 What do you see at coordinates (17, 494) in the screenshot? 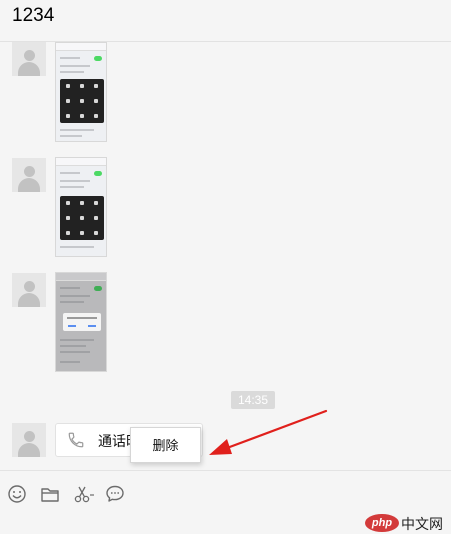
I see `emoji-icon` at bounding box center [17, 494].